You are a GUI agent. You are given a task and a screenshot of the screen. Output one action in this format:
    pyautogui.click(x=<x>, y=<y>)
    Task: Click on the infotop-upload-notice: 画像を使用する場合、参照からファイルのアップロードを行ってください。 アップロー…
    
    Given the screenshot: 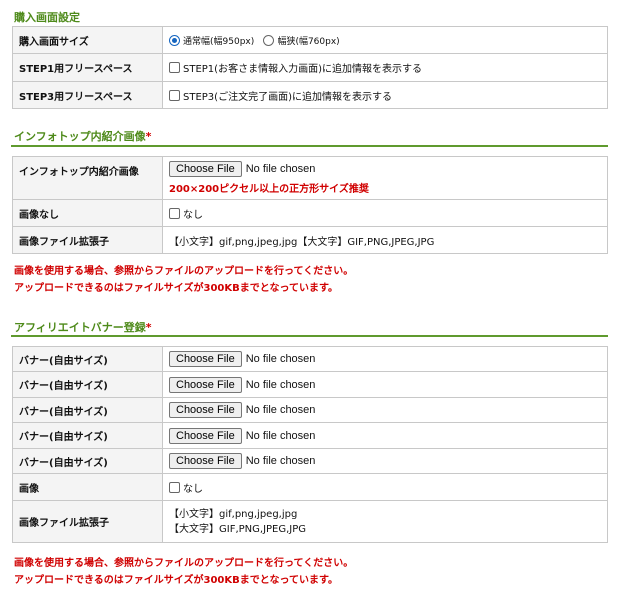 What is the action you would take?
    pyautogui.click(x=184, y=280)
    